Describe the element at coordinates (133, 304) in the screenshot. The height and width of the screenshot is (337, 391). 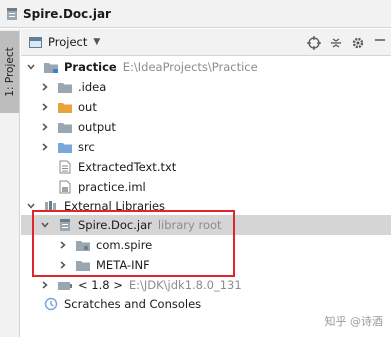
I see `tree-item-label: Scratches and Consoles` at that location.